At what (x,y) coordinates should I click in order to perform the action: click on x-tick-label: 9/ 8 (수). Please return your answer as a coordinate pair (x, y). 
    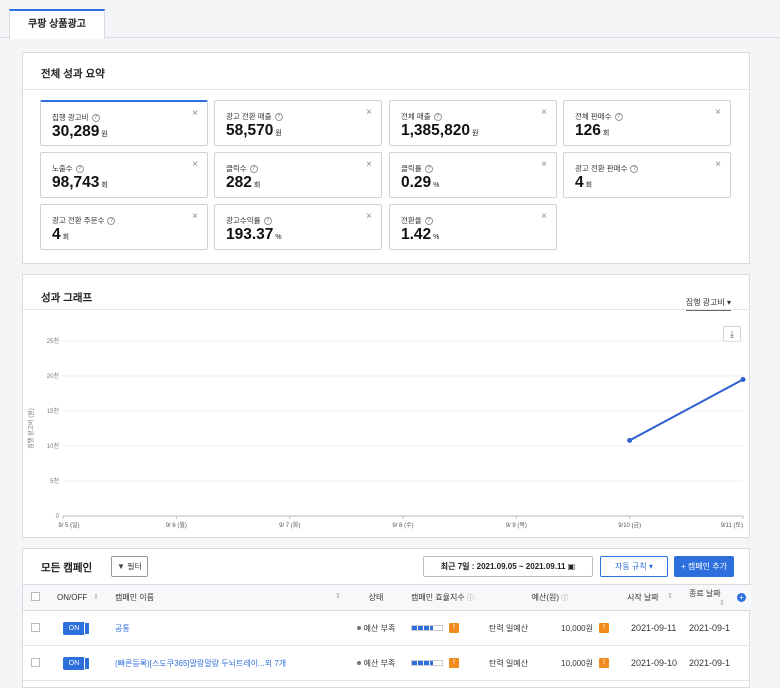
    Looking at the image, I should click on (402, 525).